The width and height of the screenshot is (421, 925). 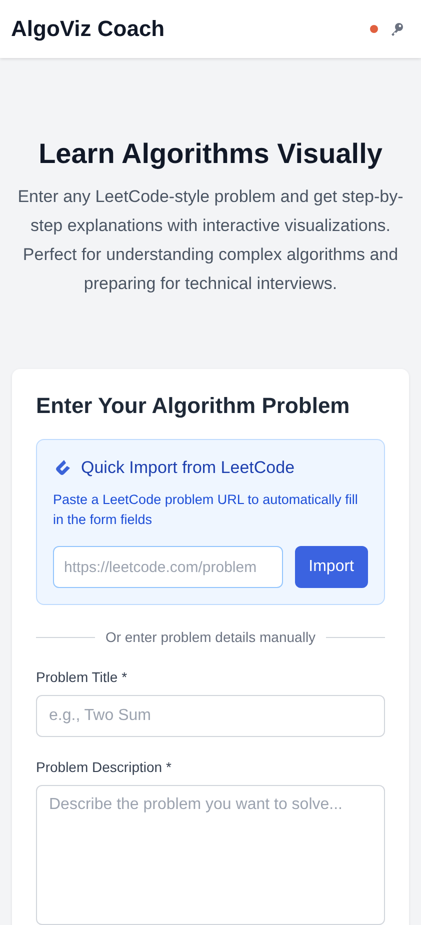 What do you see at coordinates (374, 29) in the screenshot?
I see `status-dot-icon` at bounding box center [374, 29].